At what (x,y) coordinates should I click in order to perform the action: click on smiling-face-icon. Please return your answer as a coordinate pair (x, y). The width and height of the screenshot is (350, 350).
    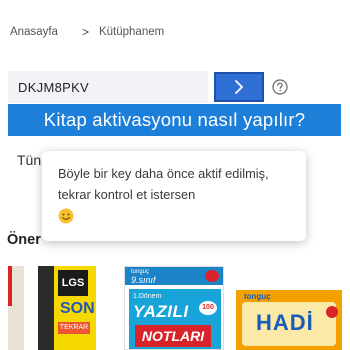
    Looking at the image, I should click on (66, 216).